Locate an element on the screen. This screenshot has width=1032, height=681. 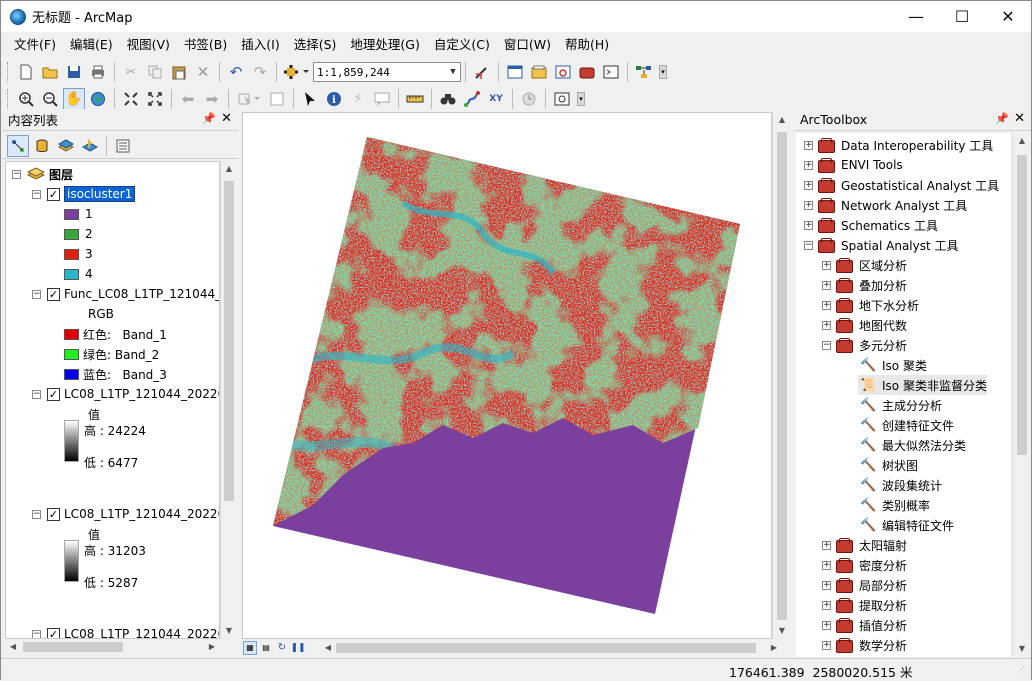
scroll-right-icon: ▶ is located at coordinates (774, 648).